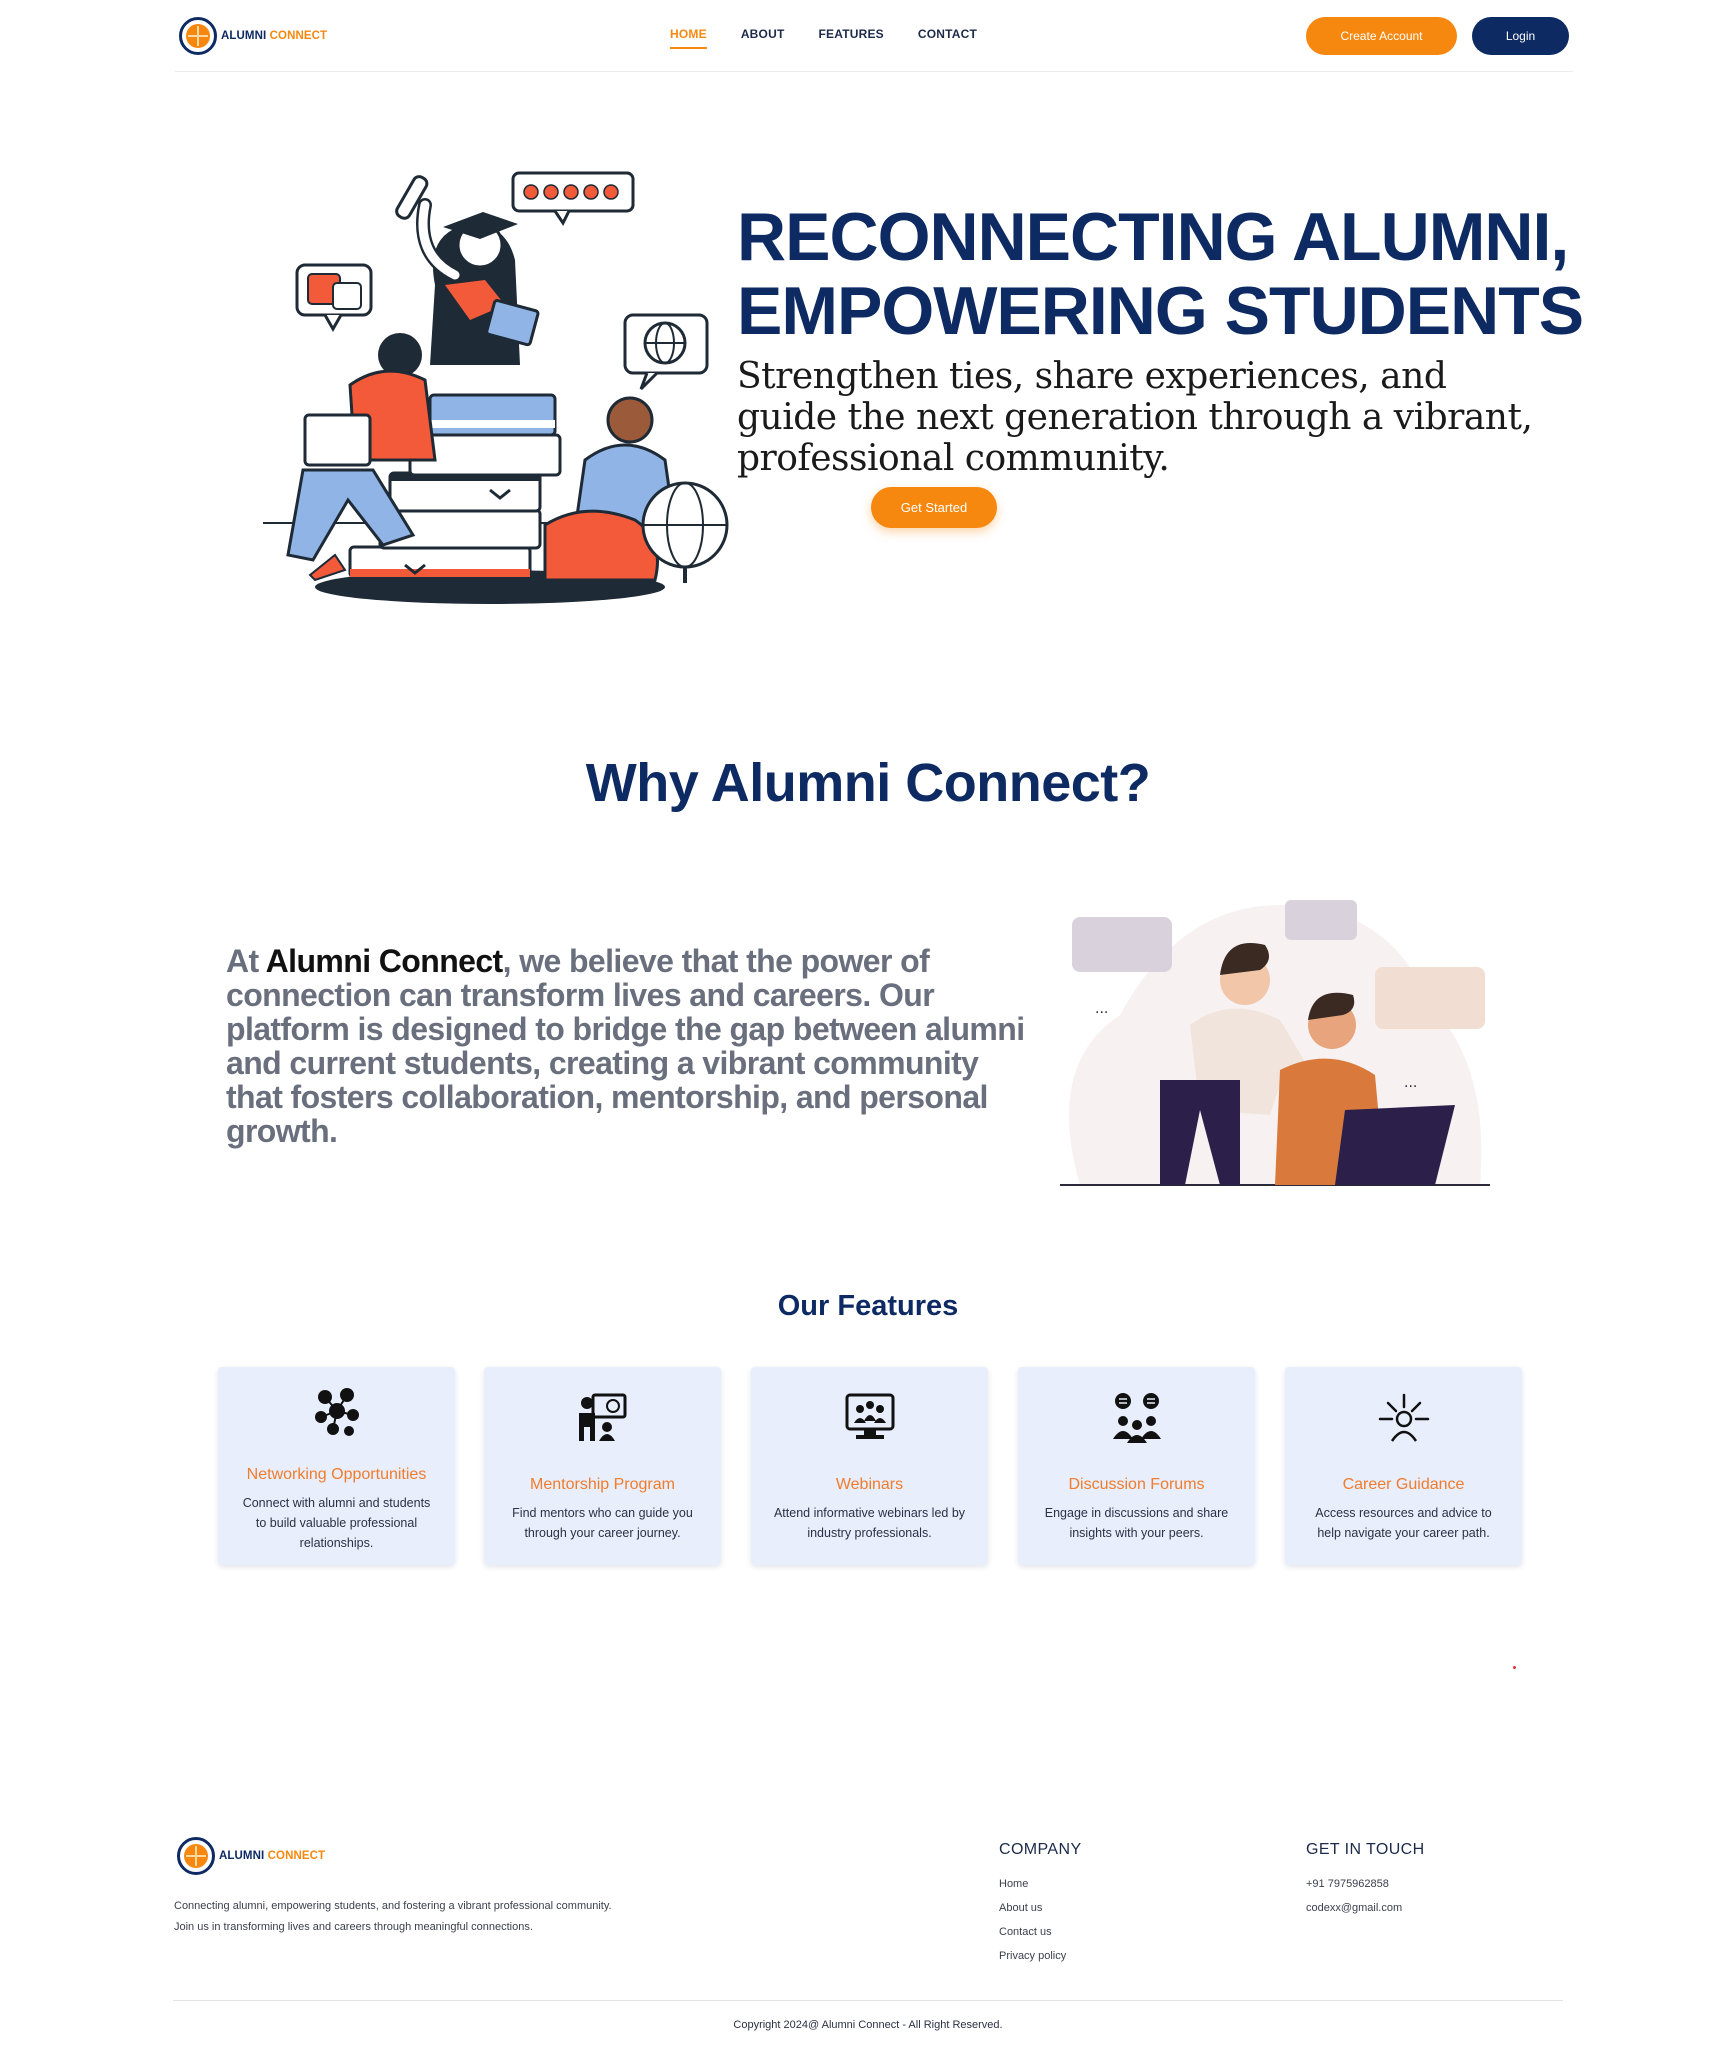 This screenshot has height=2065, width=1736. Describe the element at coordinates (246, 961) in the screenshot. I see `why-text-prefix: At` at that location.